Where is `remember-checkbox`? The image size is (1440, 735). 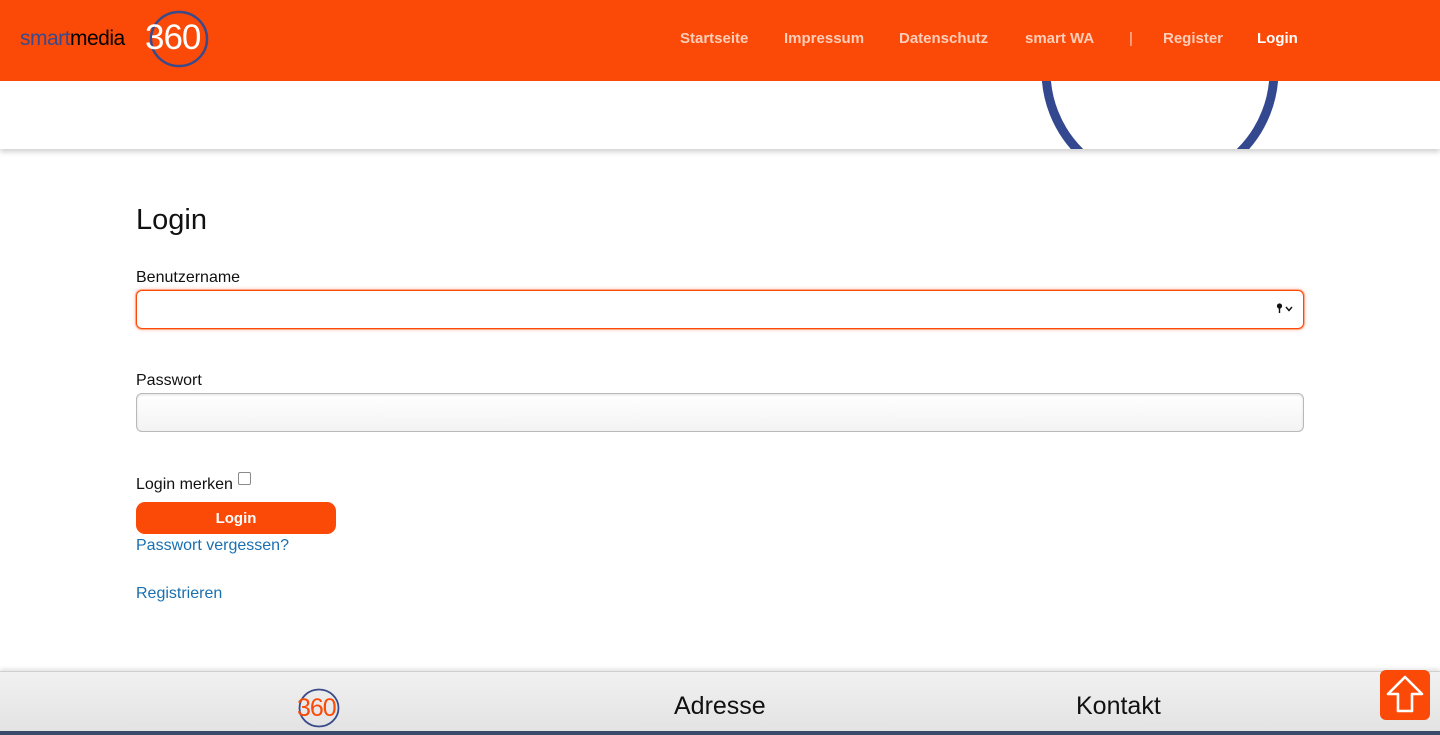
remember-checkbox is located at coordinates (244, 478).